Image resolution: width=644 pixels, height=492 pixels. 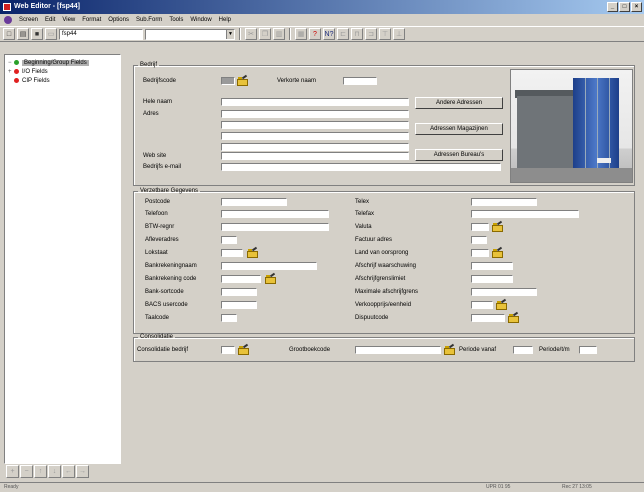 What do you see at coordinates (343, 34) in the screenshot?
I see `align-left-icon: ⊏` at bounding box center [343, 34].